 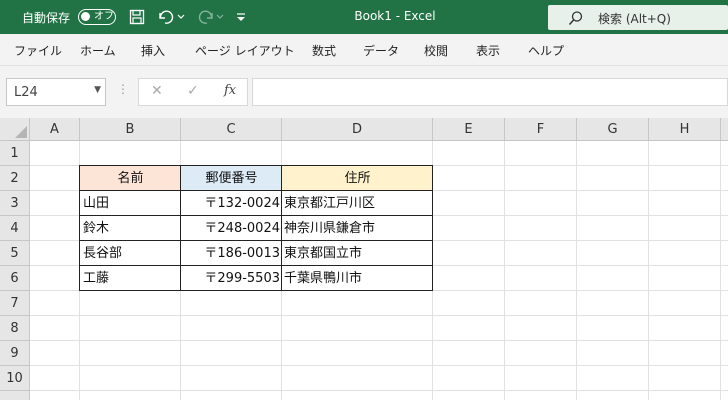 I want to click on more-options-icon: ⋮, so click(x=123, y=89).